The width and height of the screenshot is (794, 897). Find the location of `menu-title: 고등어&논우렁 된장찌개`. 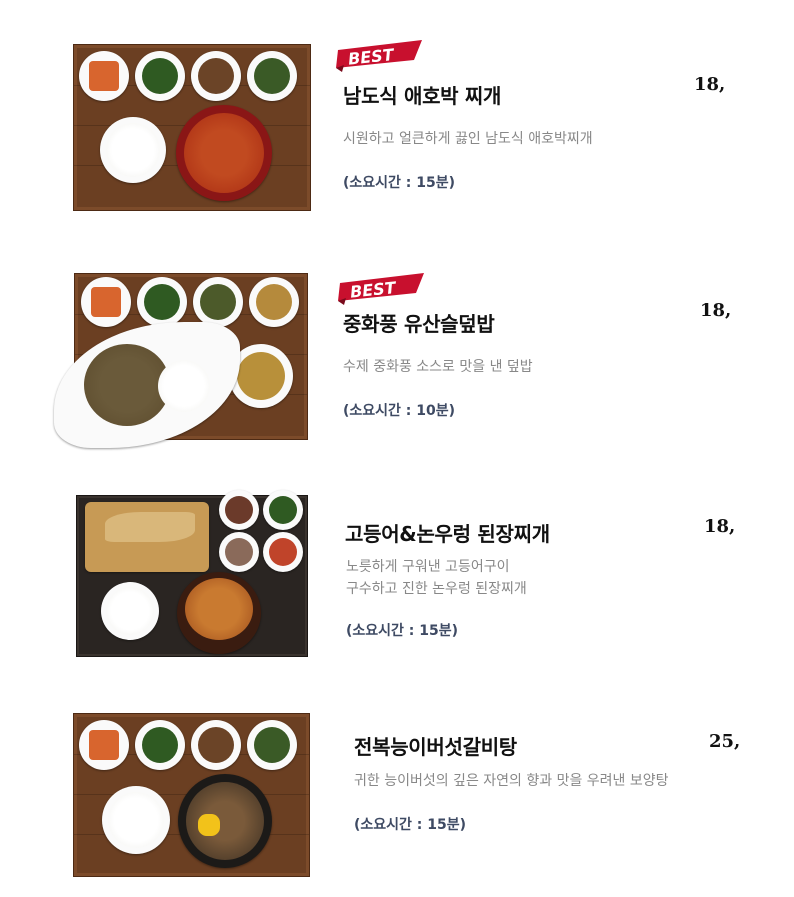

menu-title: 고등어&논우렁 된장찌개 is located at coordinates (447, 534).